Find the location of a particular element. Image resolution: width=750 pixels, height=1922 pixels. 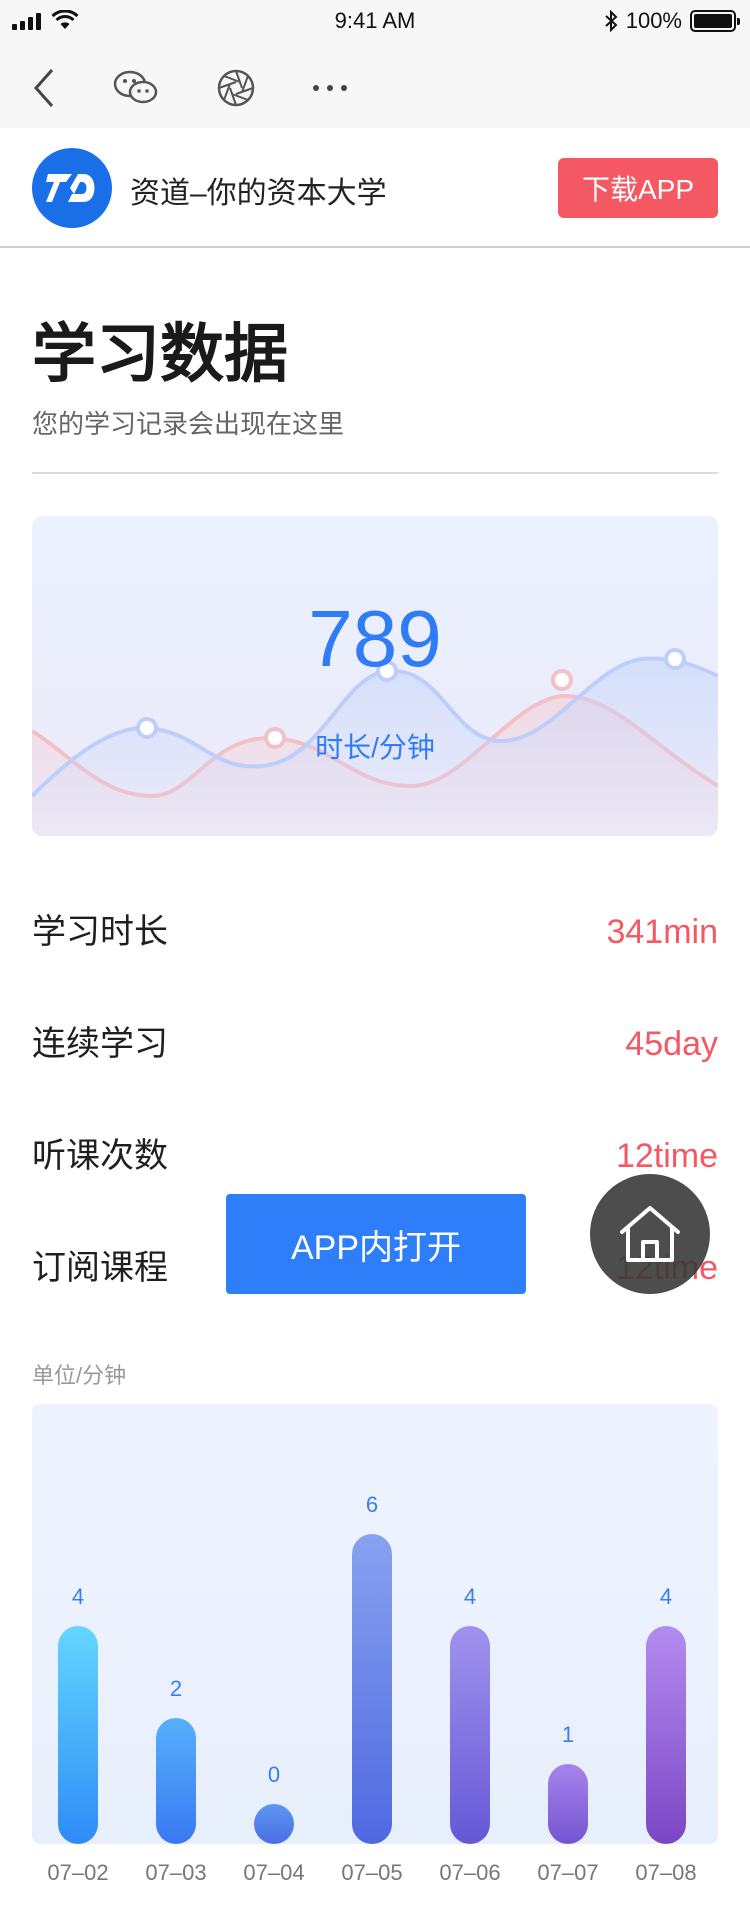

bluetooth-icon is located at coordinates (611, 21).